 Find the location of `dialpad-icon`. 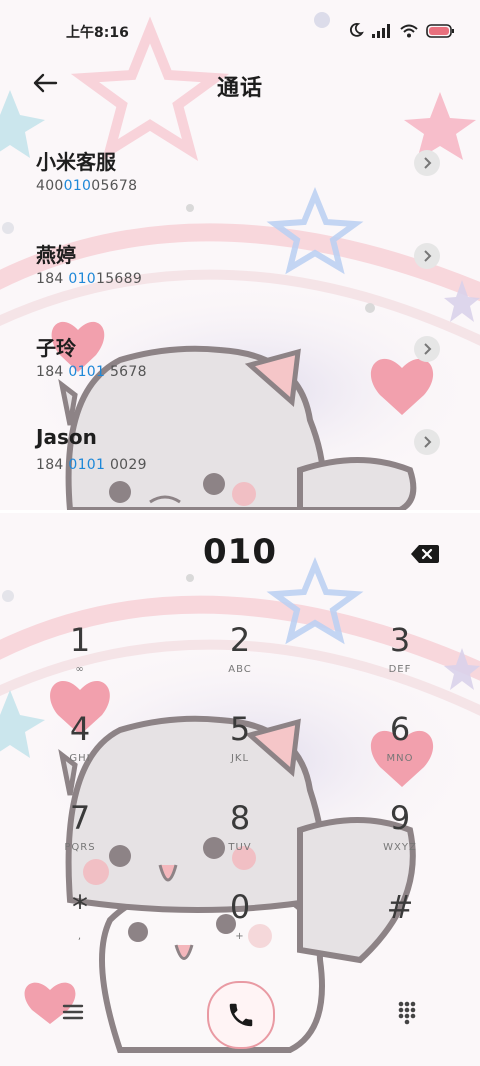

dialpad-icon is located at coordinates (407, 1013).